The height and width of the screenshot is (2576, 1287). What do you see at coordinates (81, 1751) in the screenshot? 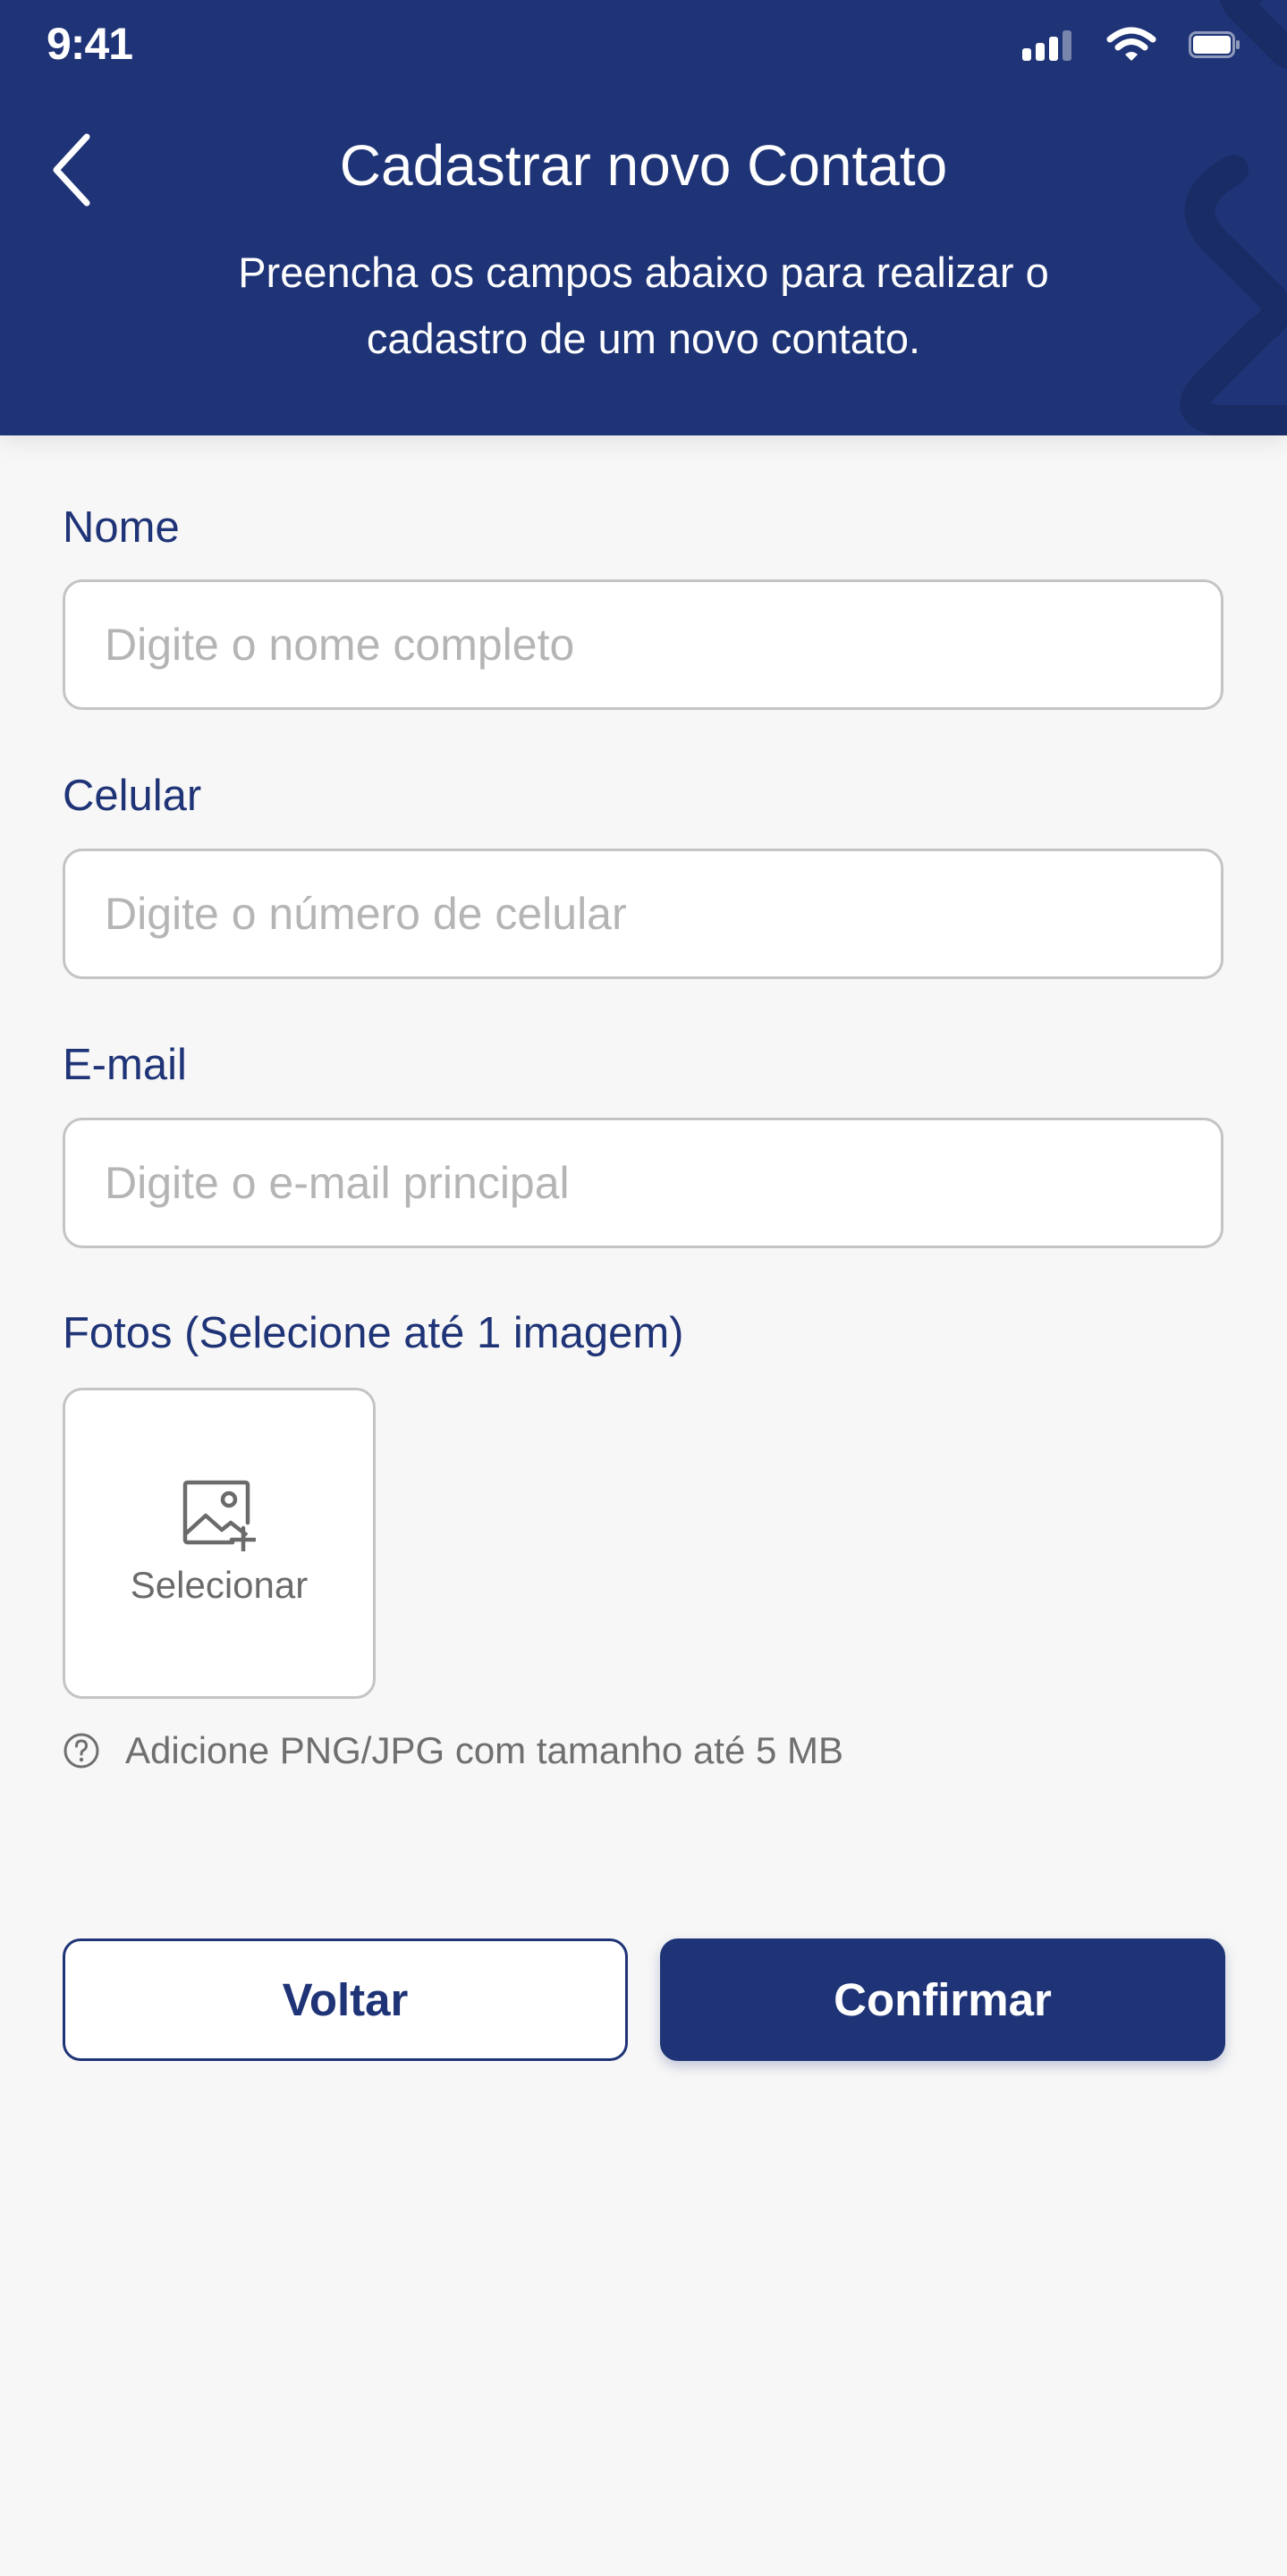
I see `question-circle-icon` at bounding box center [81, 1751].